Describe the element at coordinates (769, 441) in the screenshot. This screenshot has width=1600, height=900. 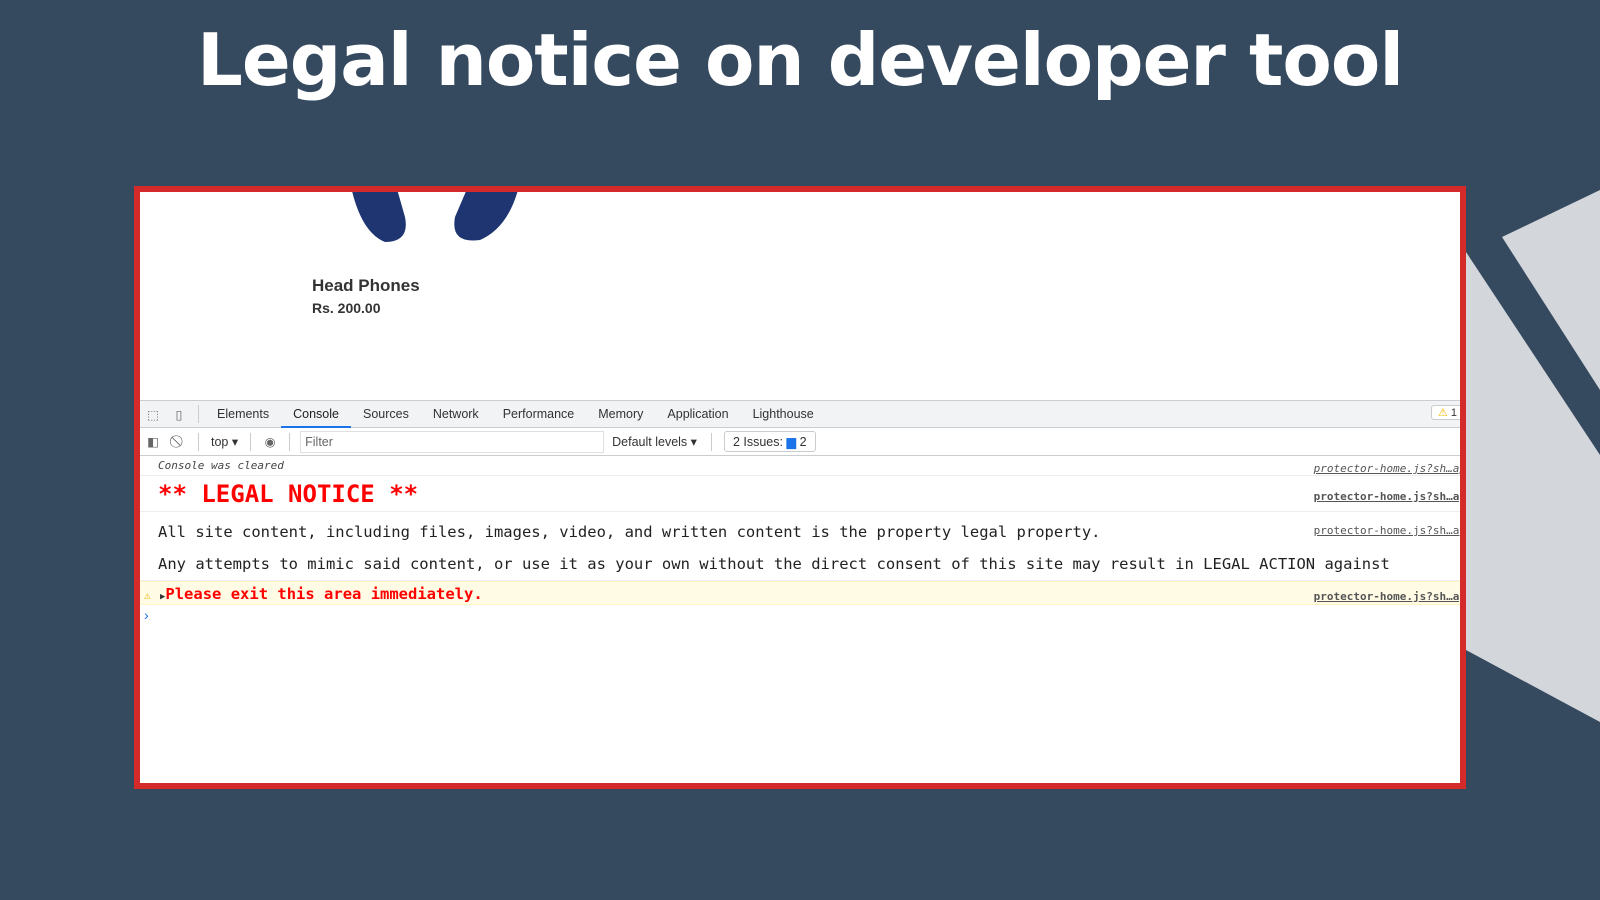
I see `issues-button: 2 Issues: ▆ 2` at that location.